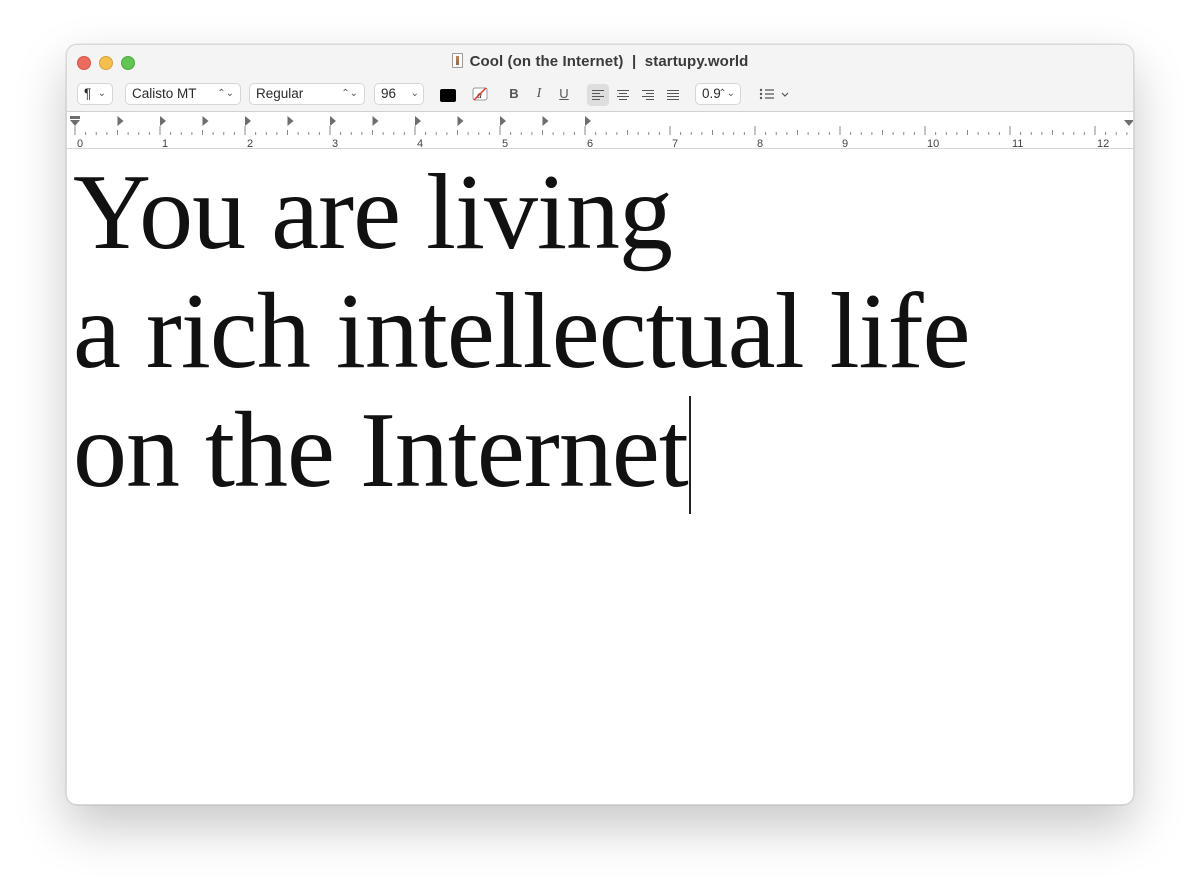  Describe the element at coordinates (673, 95) in the screenshot. I see `align-justify-button` at that location.